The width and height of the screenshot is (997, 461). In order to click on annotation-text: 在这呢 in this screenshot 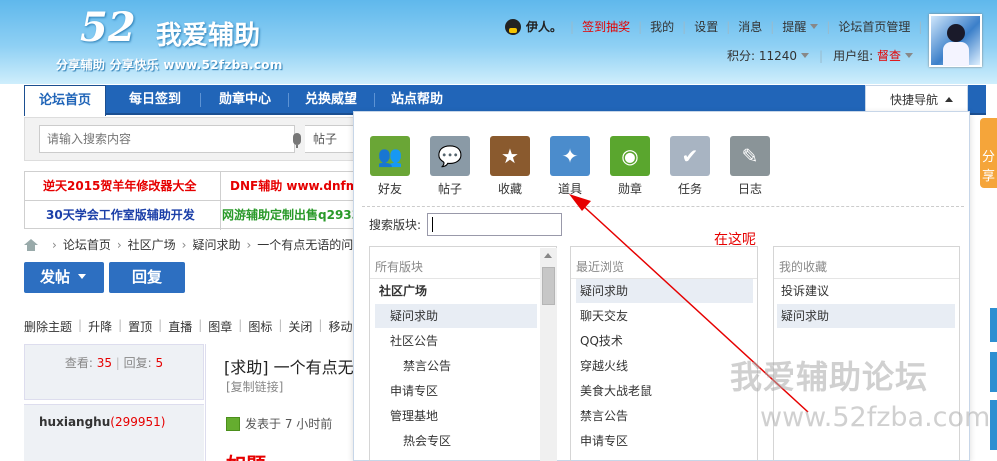, I will do `click(735, 240)`.